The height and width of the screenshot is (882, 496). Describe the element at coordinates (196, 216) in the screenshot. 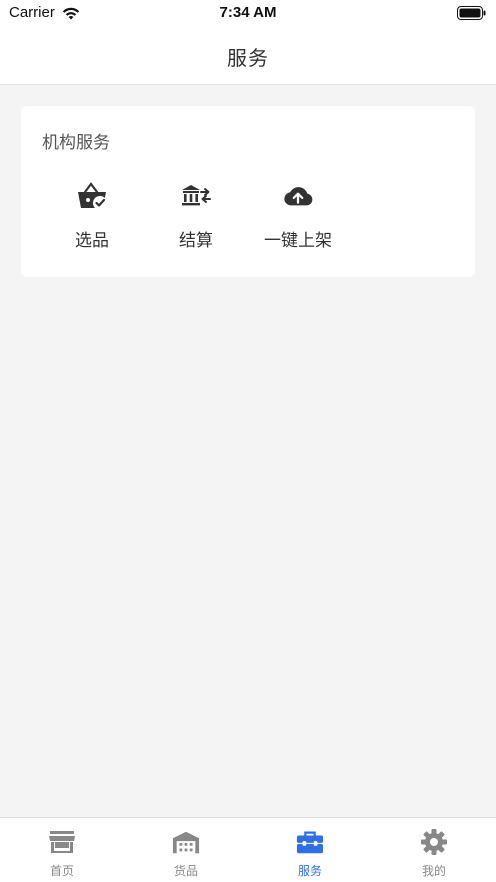

I see `service-item-settlement: 结算` at that location.